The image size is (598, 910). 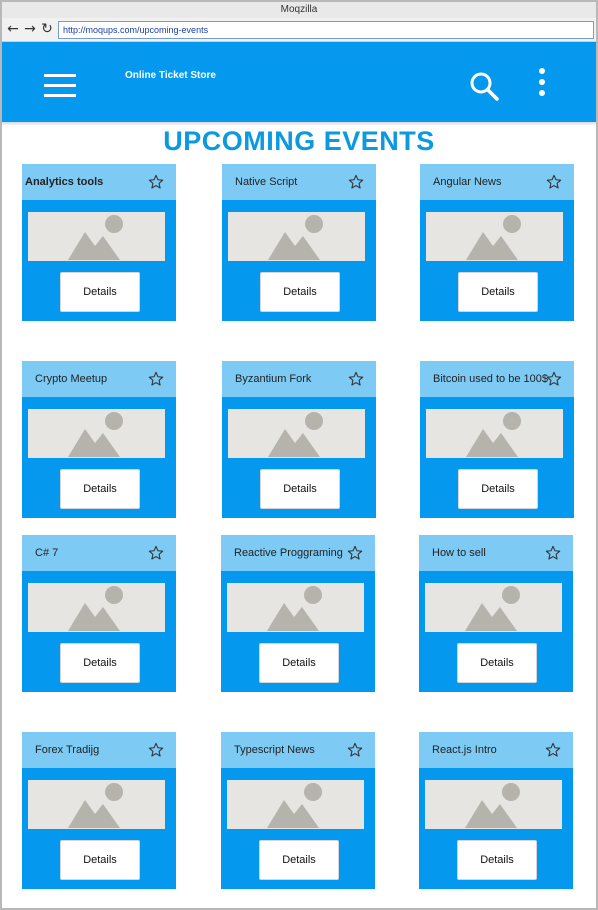 I want to click on window-title: Moqzilla, so click(x=299, y=10).